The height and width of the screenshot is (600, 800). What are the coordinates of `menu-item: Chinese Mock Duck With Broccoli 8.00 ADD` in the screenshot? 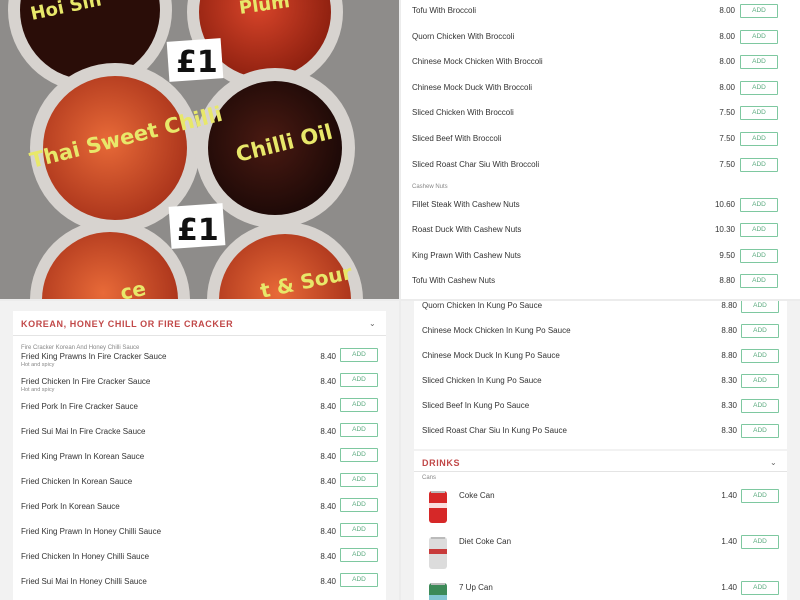 It's located at (600, 91).